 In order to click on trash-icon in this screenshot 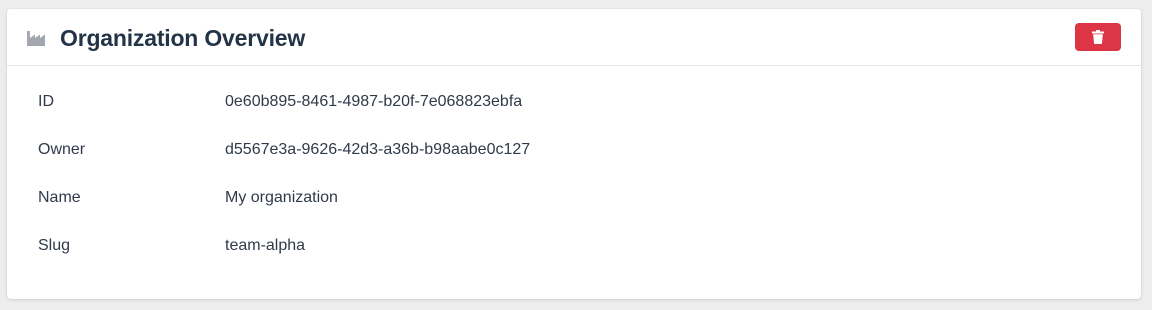, I will do `click(1098, 37)`.